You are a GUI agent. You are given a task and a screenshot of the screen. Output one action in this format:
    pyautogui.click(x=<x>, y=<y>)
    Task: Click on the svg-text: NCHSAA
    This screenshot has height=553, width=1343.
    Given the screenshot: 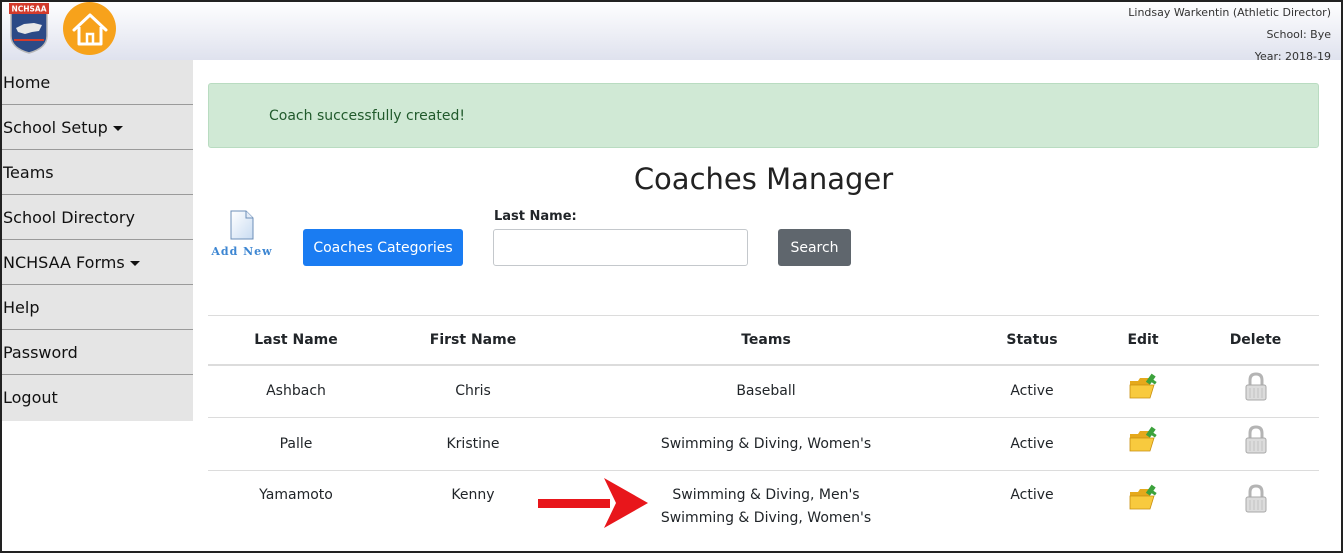 What is the action you would take?
    pyautogui.click(x=28, y=9)
    